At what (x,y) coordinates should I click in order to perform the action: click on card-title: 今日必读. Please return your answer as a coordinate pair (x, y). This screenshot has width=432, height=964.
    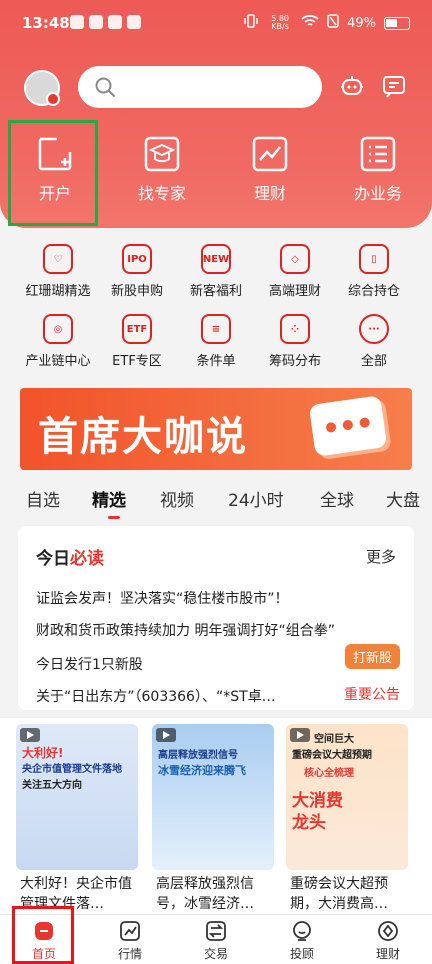
    Looking at the image, I should click on (70, 556).